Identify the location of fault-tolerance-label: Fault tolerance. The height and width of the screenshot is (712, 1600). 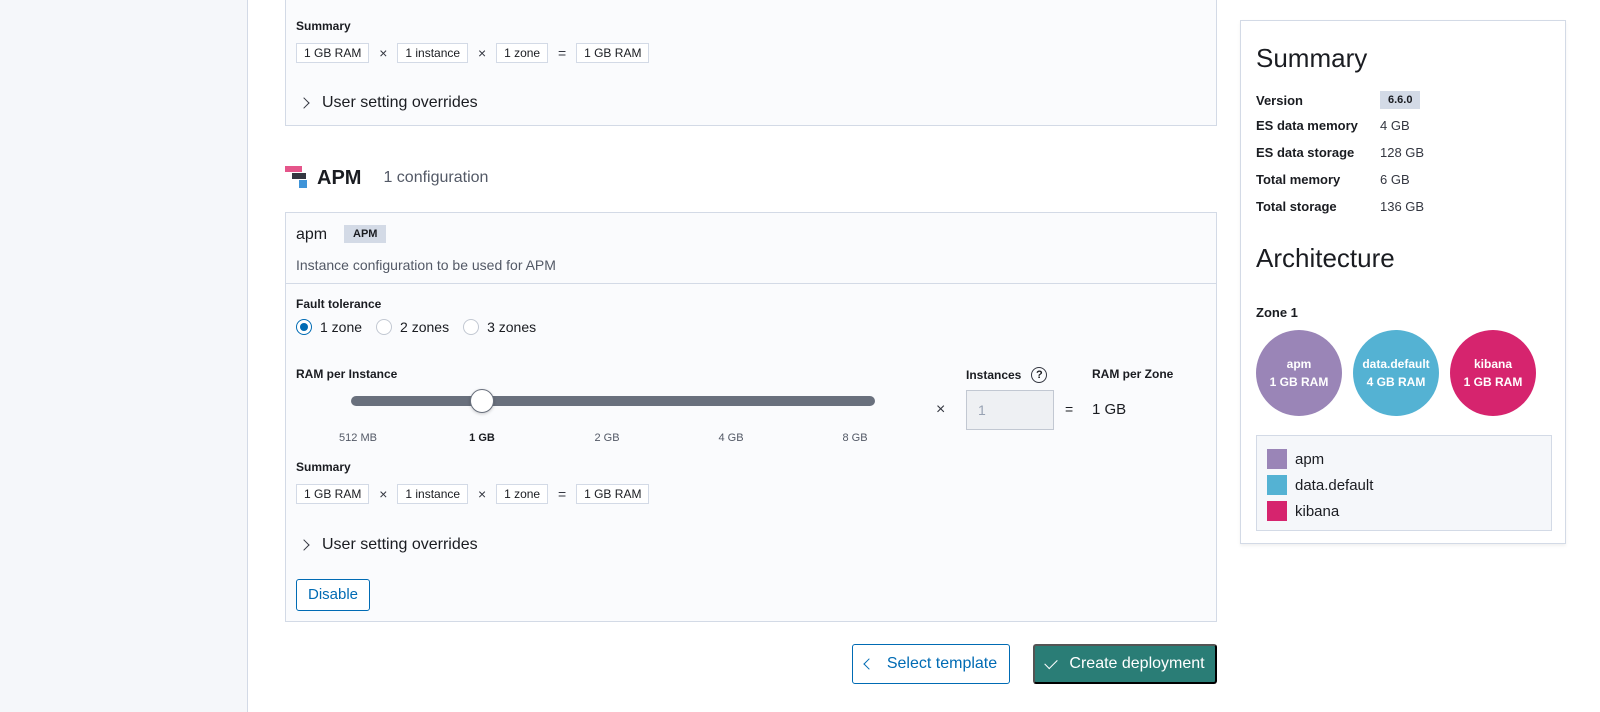
(339, 304).